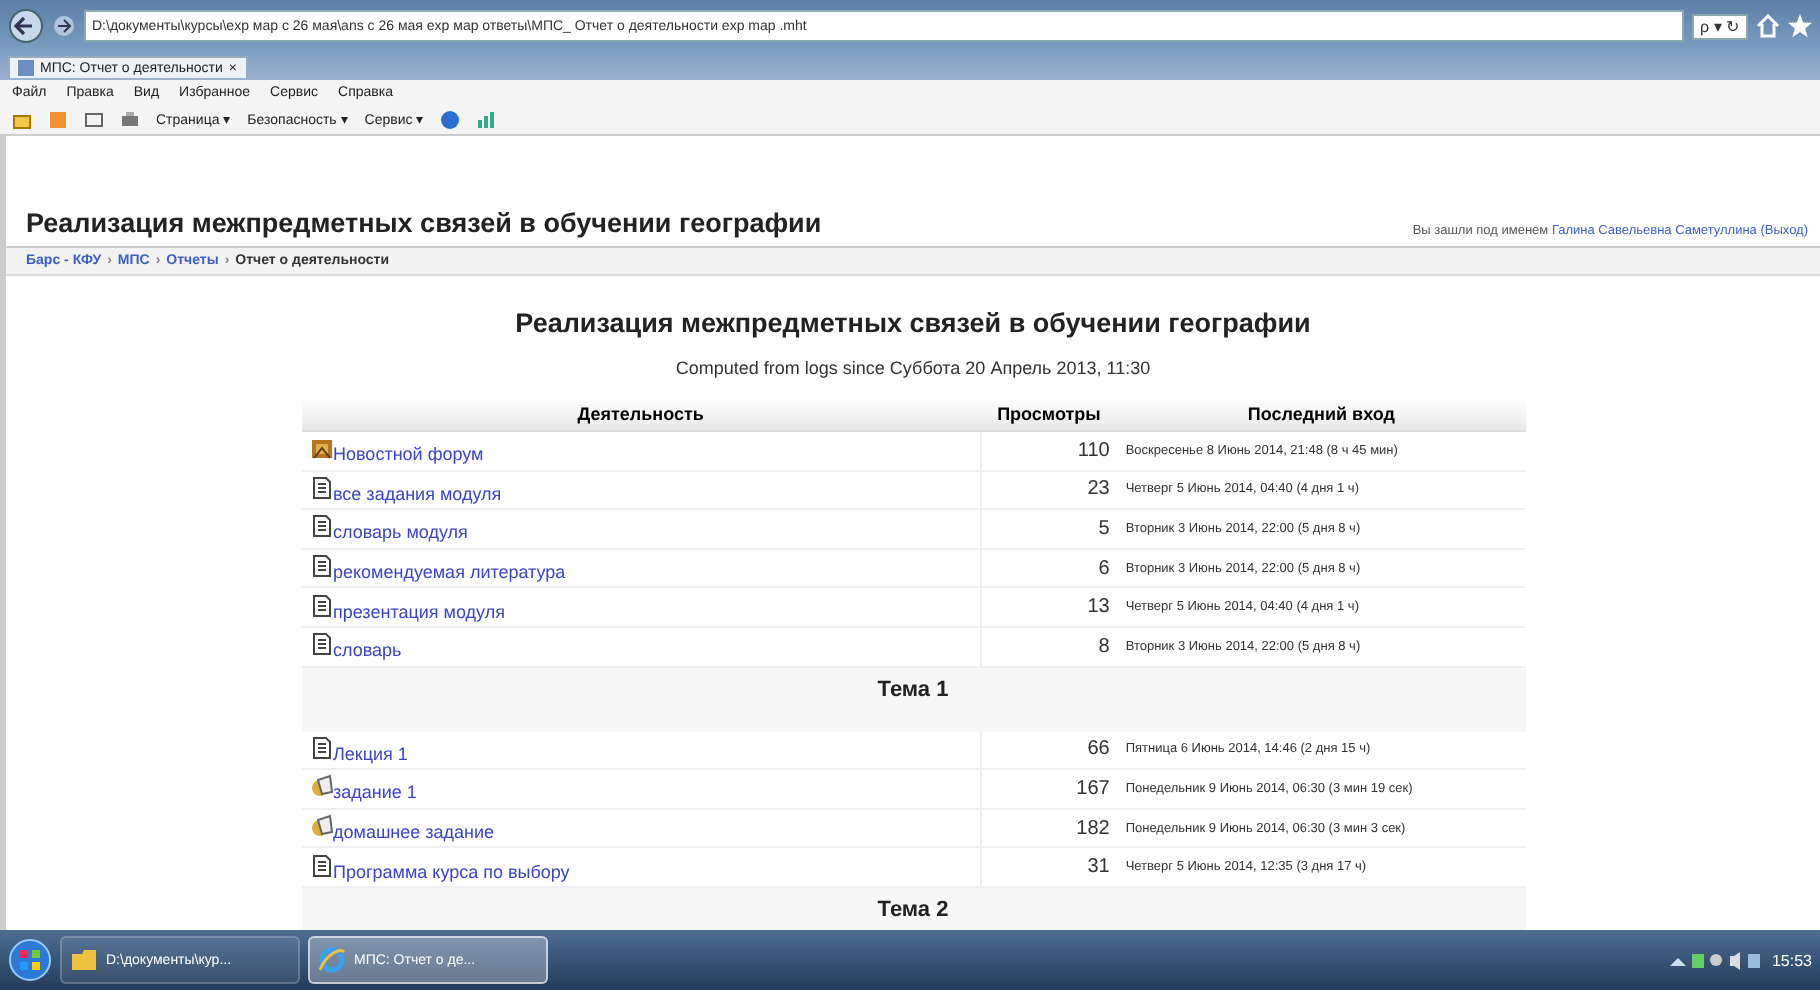 The height and width of the screenshot is (990, 1820). Describe the element at coordinates (375, 792) in the screenshot. I see `activity-link: задание 1` at that location.